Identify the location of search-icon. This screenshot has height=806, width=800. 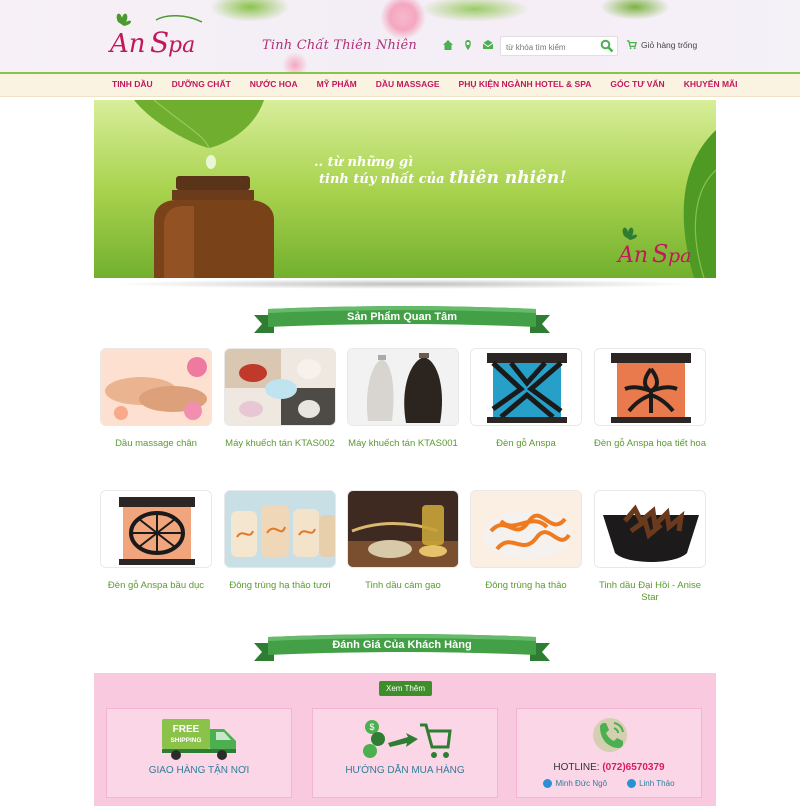
(607, 46).